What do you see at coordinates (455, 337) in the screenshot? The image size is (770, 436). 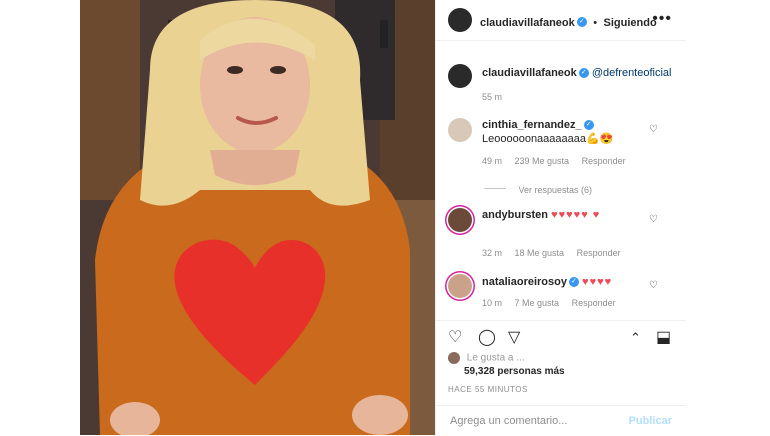 I see `heart-icon: ♡` at bounding box center [455, 337].